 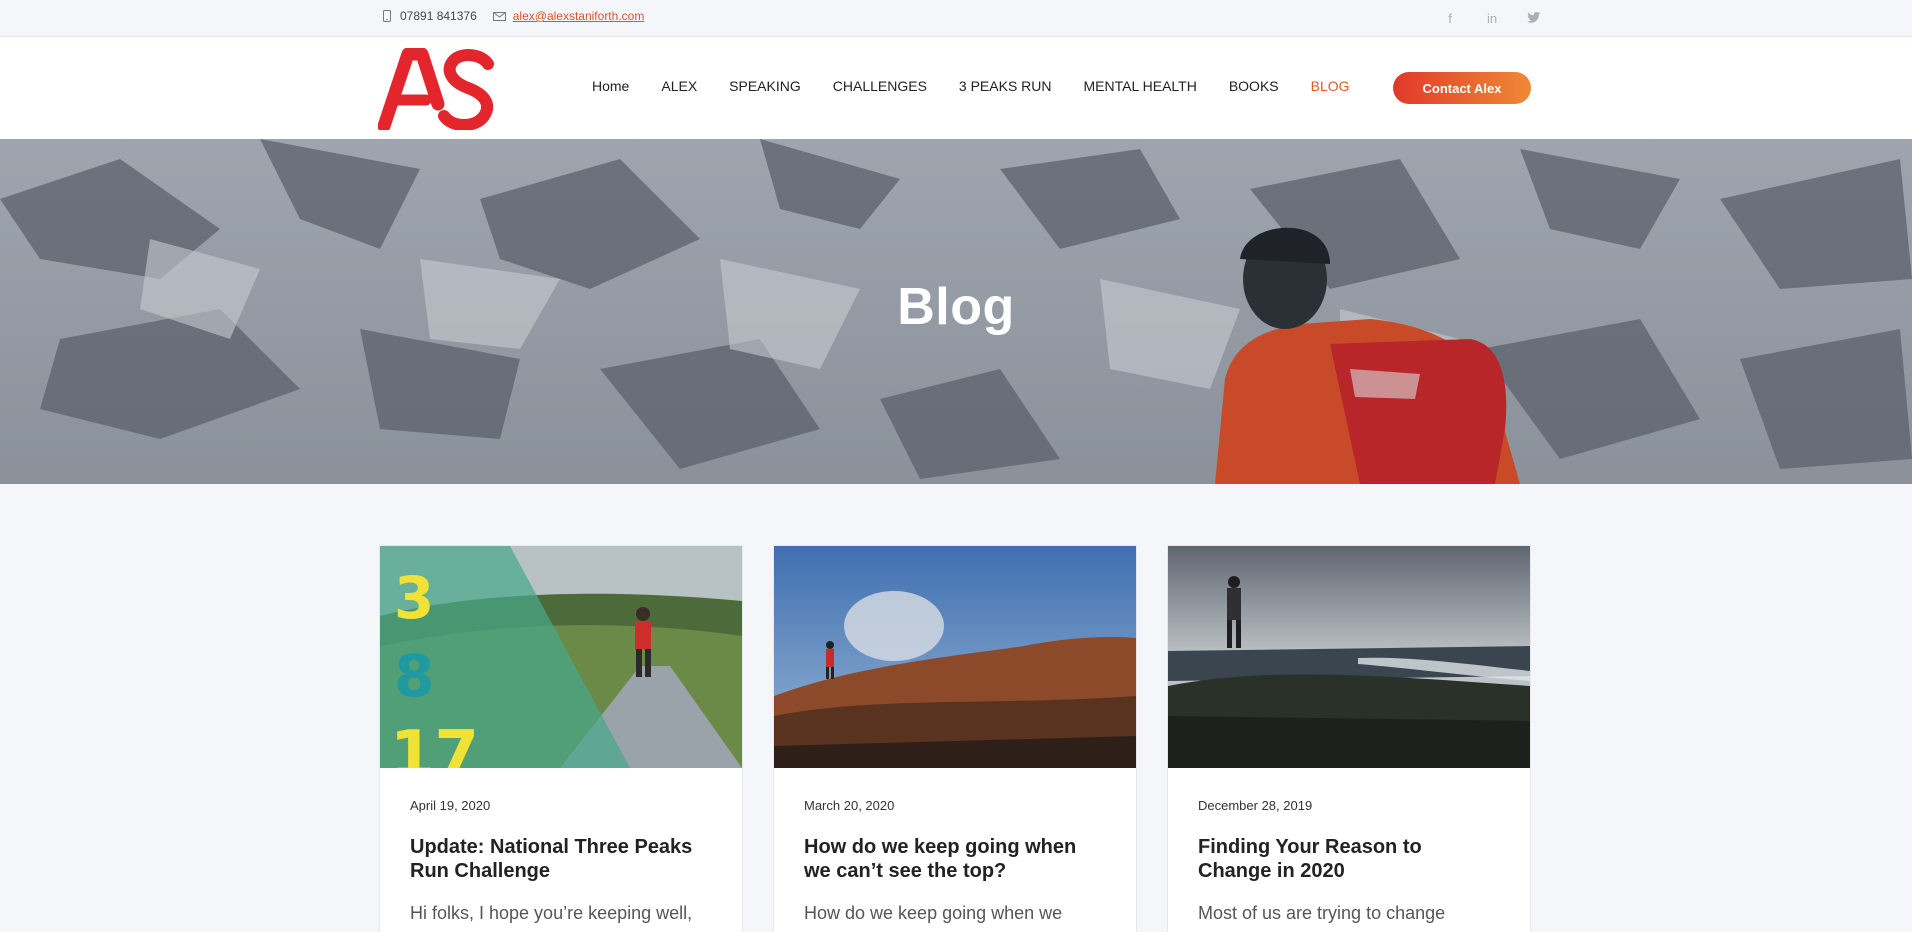 What do you see at coordinates (610, 86) in the screenshot?
I see `nav-home: Home` at bounding box center [610, 86].